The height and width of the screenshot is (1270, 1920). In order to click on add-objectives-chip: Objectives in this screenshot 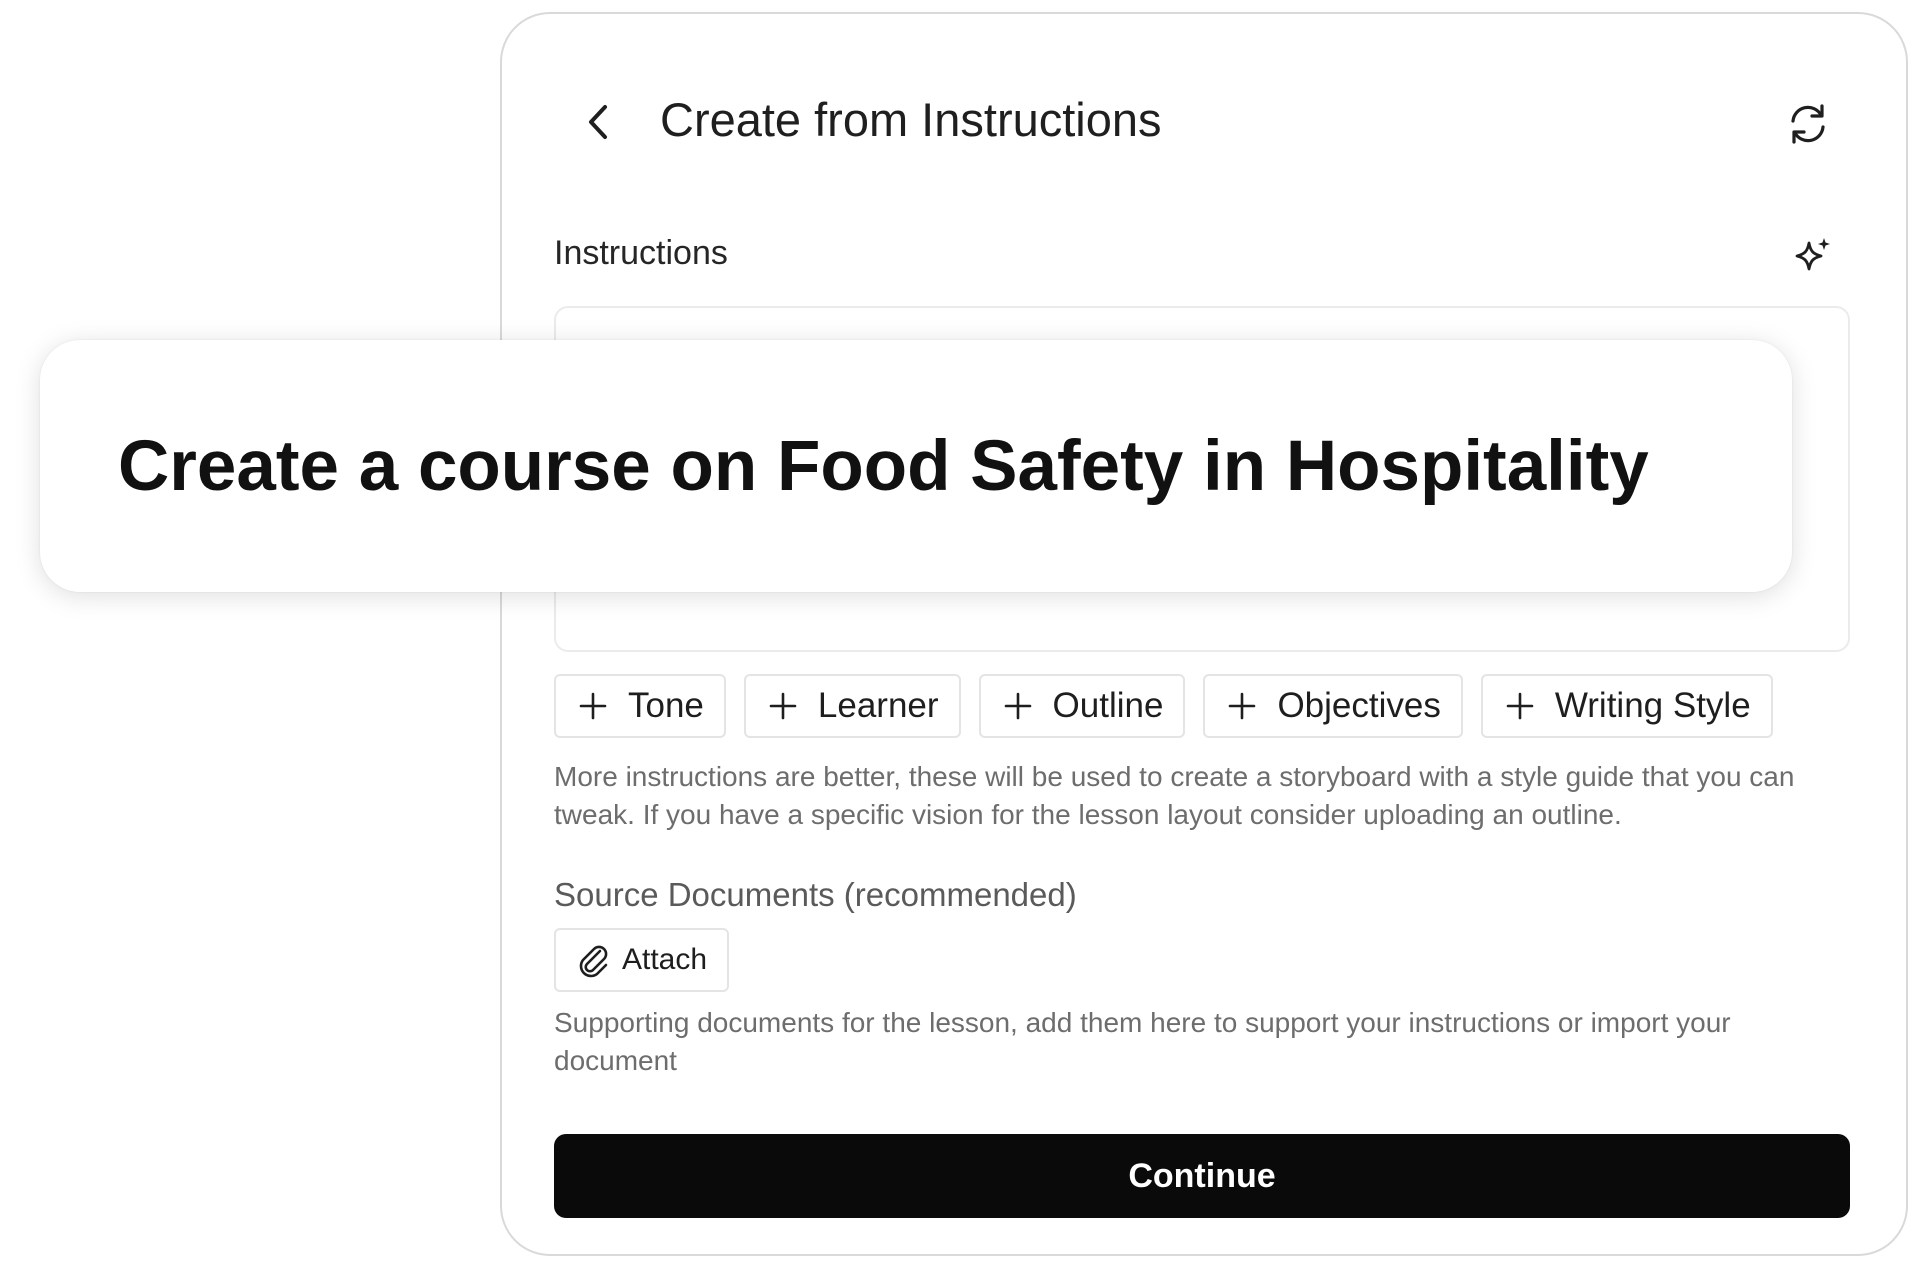, I will do `click(1333, 706)`.